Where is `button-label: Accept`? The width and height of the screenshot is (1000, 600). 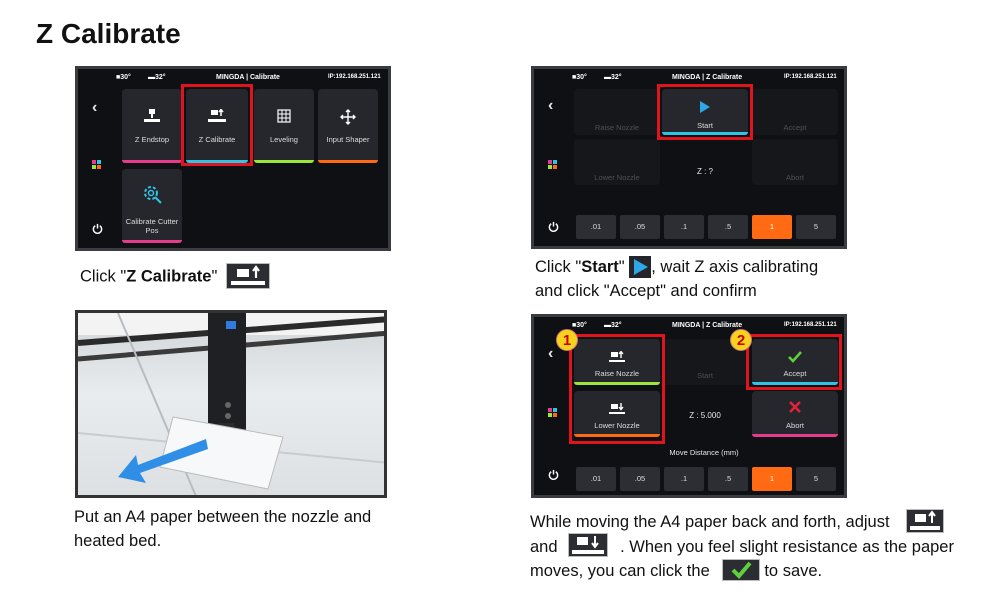
button-label: Accept is located at coordinates (795, 127).